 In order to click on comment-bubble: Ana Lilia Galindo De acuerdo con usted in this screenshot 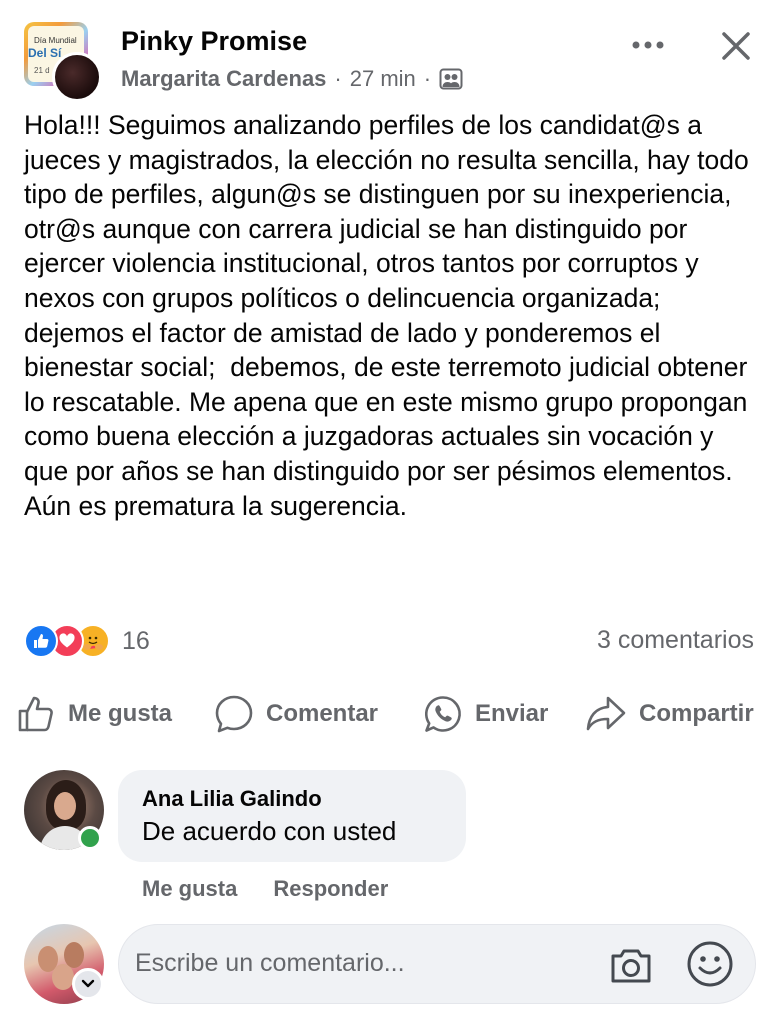, I will do `click(292, 816)`.